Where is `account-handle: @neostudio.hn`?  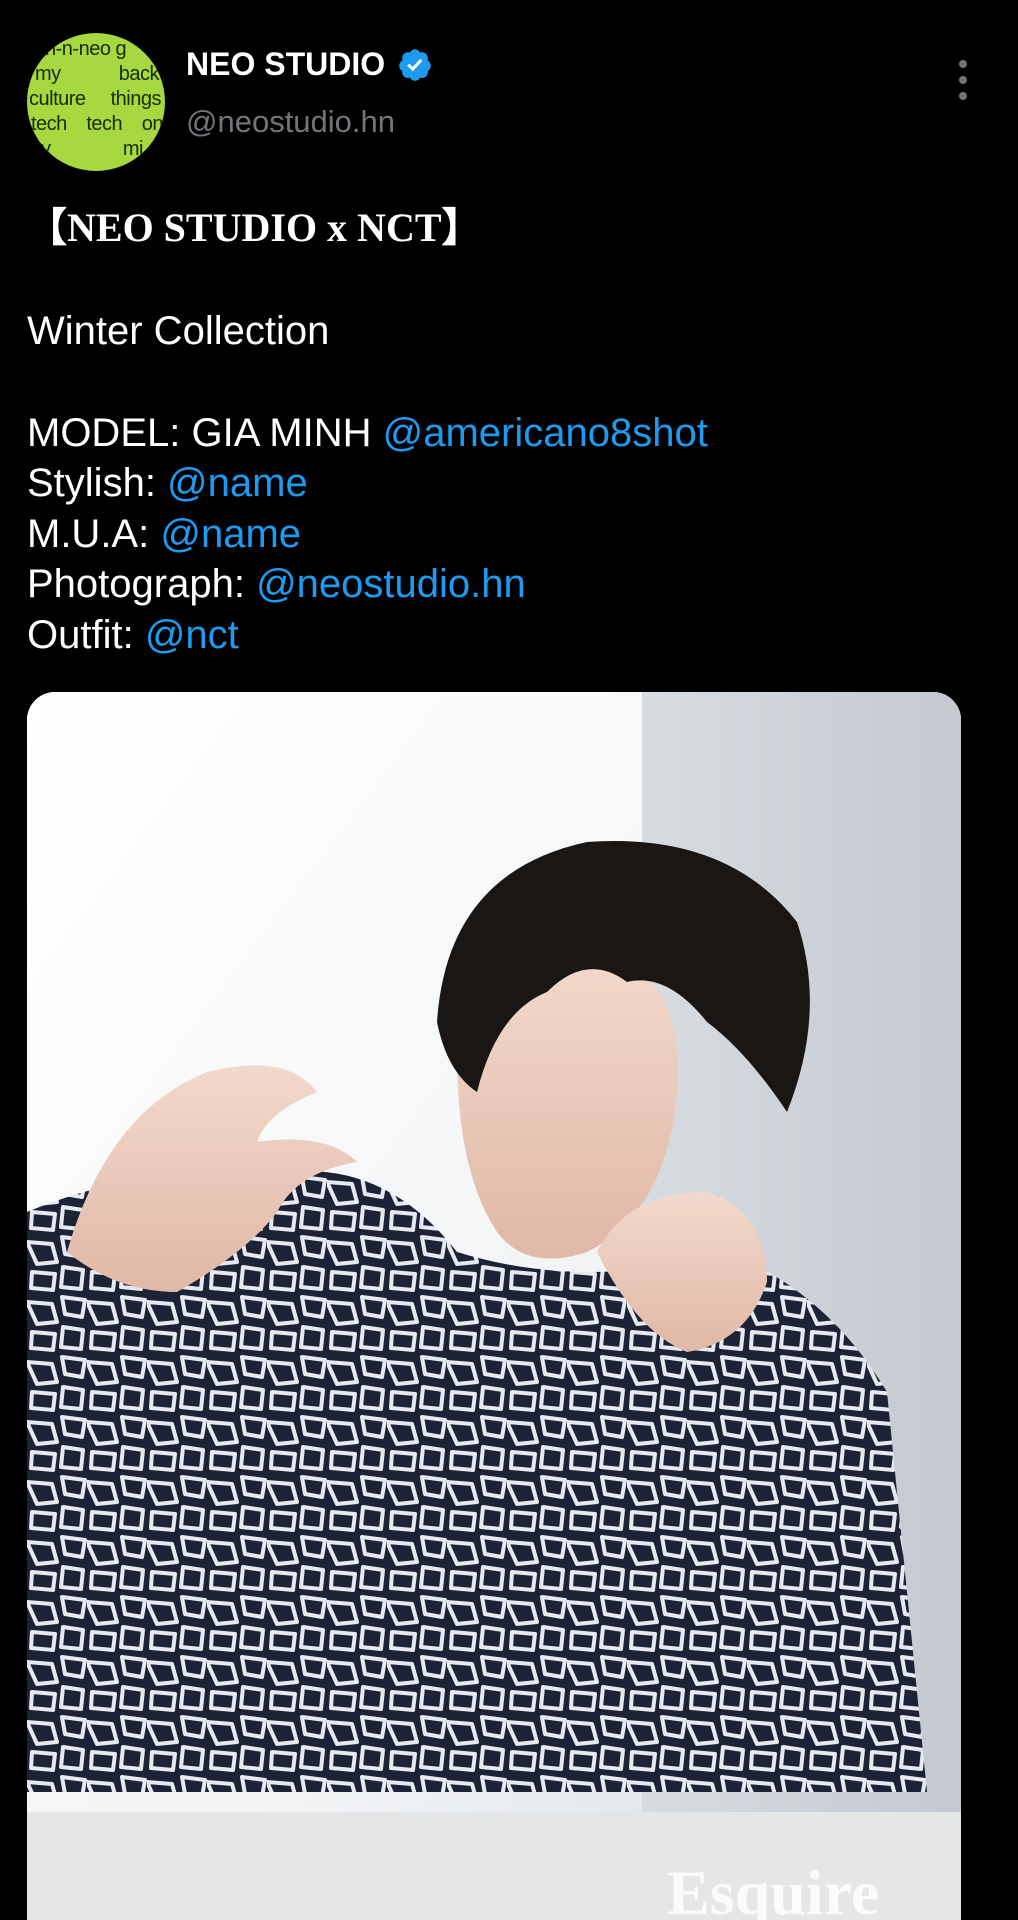 account-handle: @neostudio.hn is located at coordinates (290, 122).